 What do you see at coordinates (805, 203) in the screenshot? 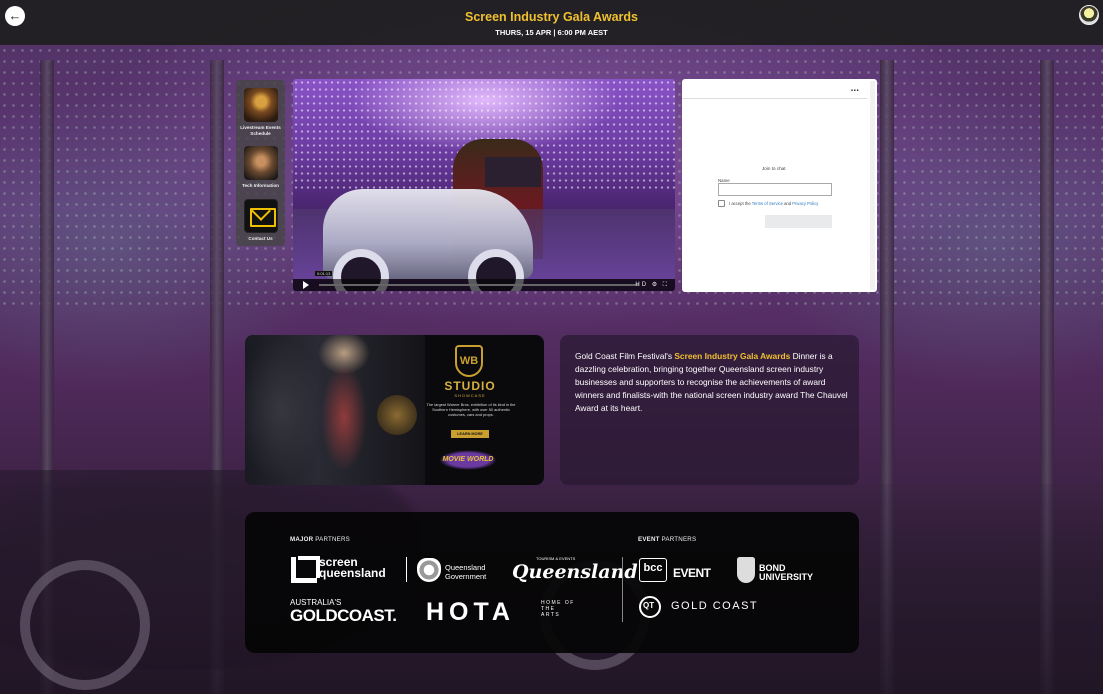
I see `privacy-policy-link: Privacy Policy` at bounding box center [805, 203].